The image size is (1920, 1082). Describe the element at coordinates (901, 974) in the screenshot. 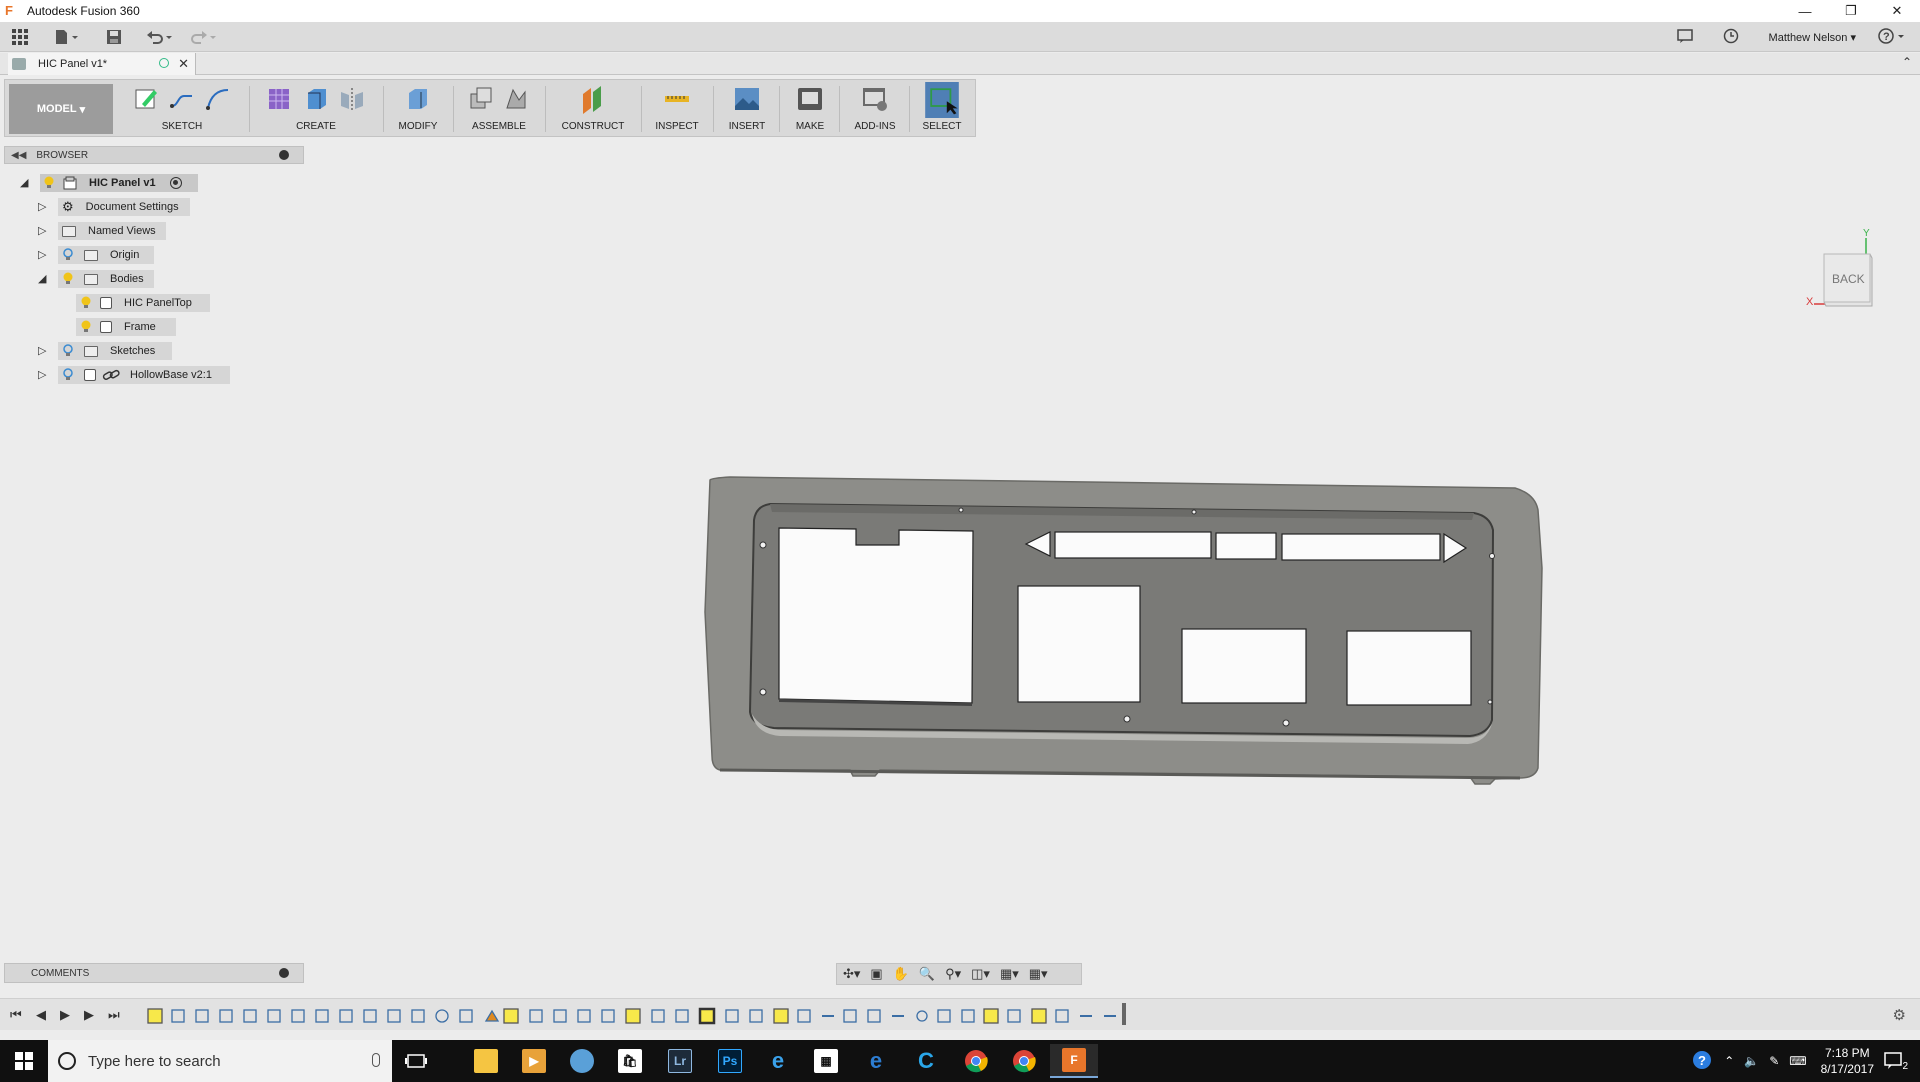

I see `pan-hand-icon: ✋` at that location.